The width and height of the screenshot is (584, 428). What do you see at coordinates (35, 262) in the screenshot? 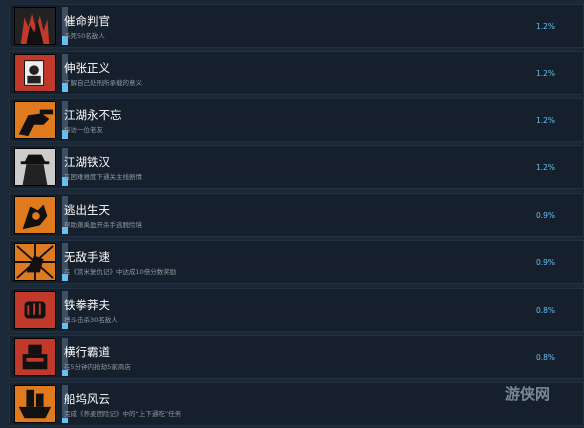
I see `fast-hand-icon` at bounding box center [35, 262].